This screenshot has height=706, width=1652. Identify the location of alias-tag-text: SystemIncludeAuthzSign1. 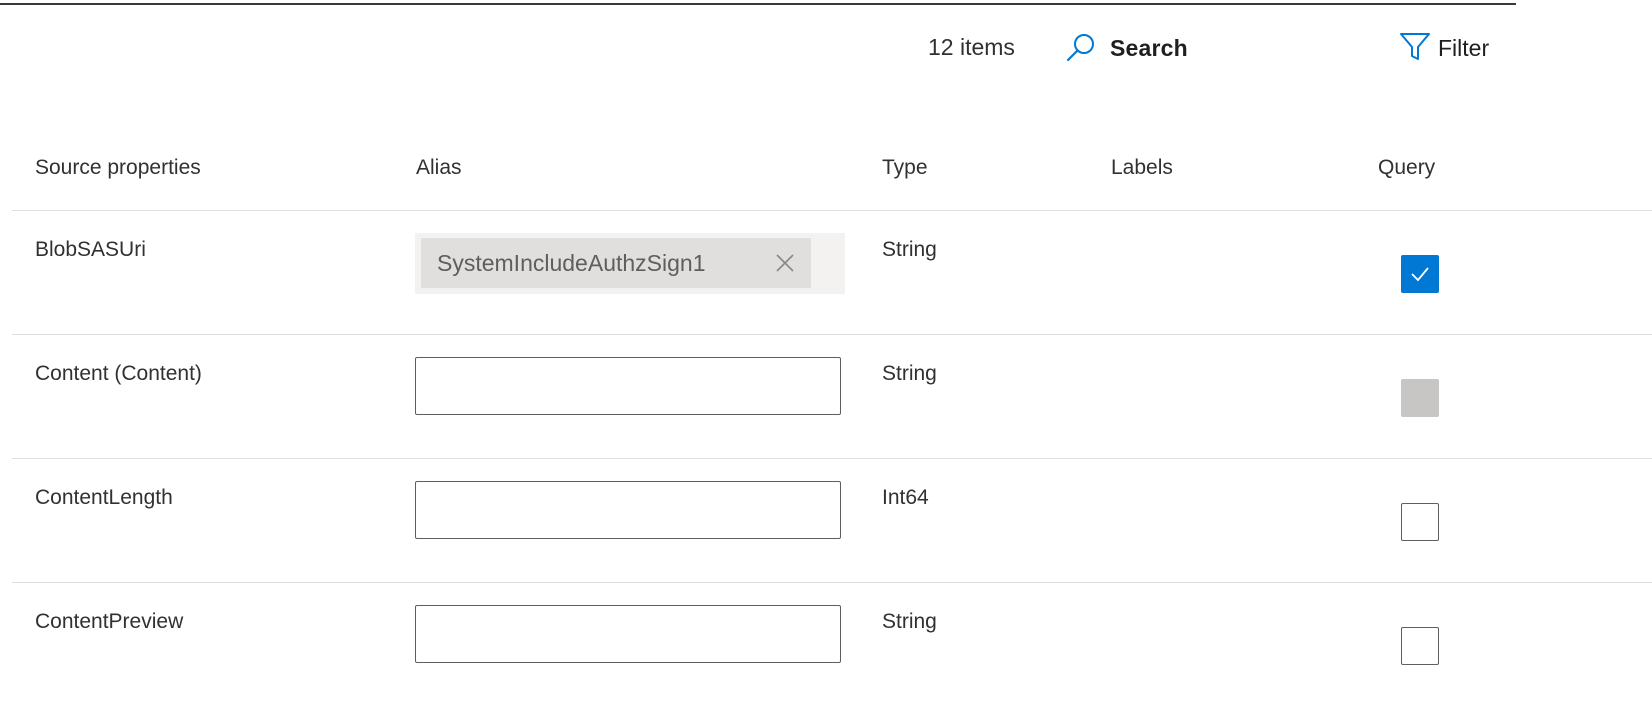
(571, 262).